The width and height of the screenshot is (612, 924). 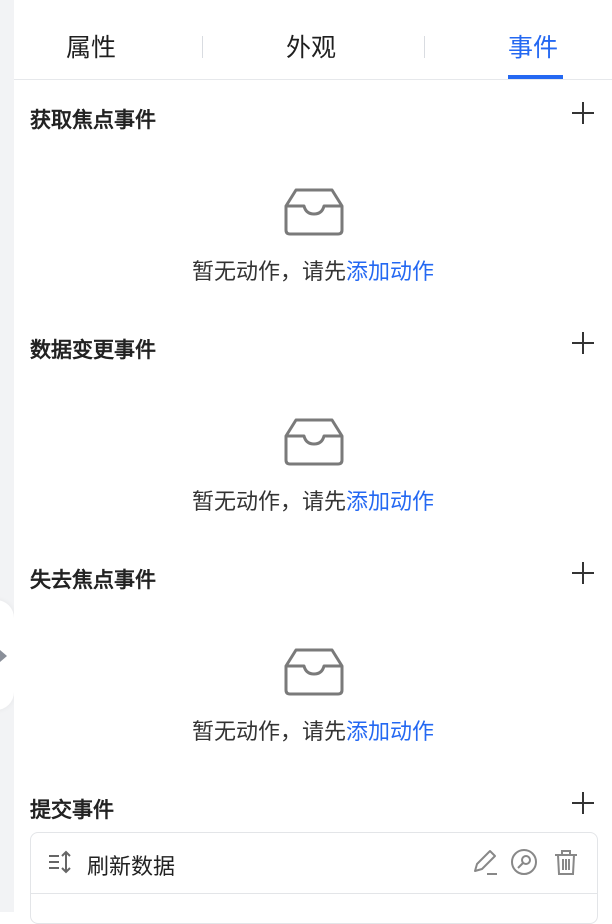 What do you see at coordinates (3, 656) in the screenshot?
I see `caret-right-icon` at bounding box center [3, 656].